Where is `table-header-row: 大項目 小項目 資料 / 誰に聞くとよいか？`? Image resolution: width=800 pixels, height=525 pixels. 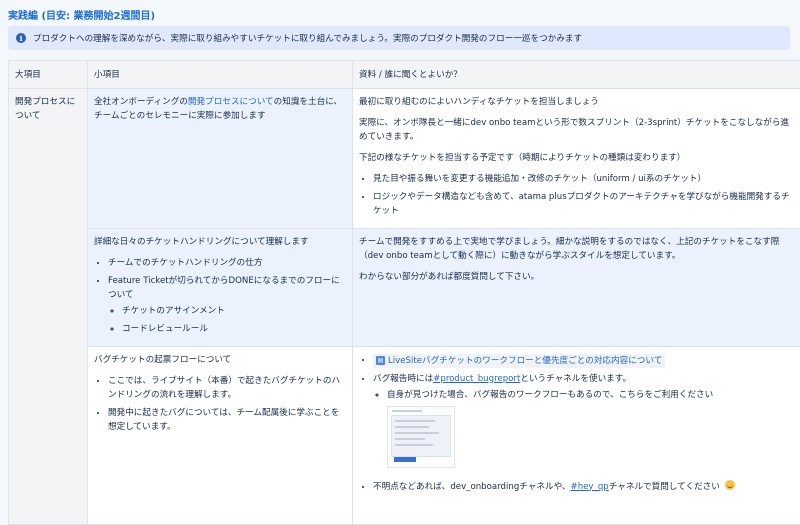
table-header-row: 大項目 小項目 資料 / 誰に聞くとよいか？ is located at coordinates (404, 75).